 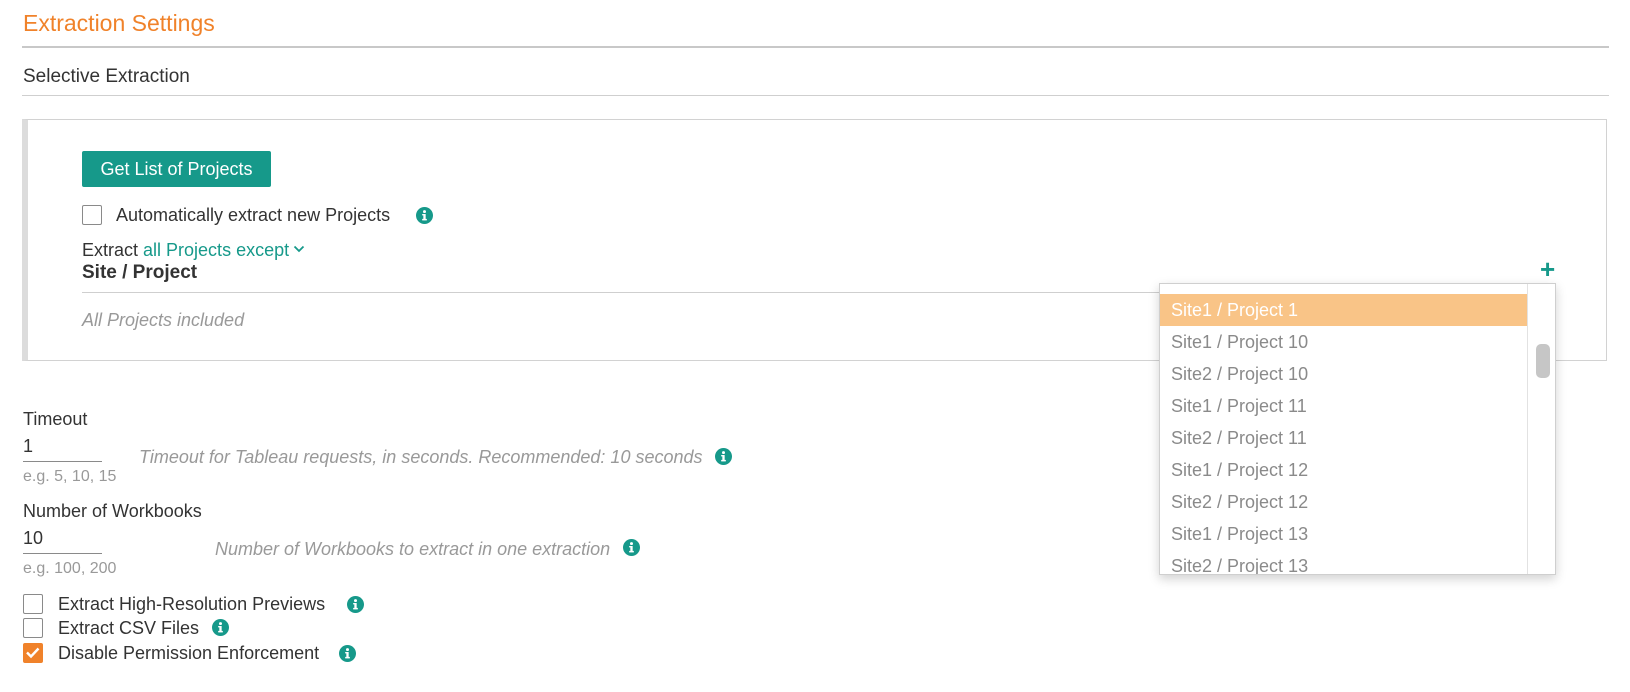 I want to click on column-divider, so click(x=622, y=292).